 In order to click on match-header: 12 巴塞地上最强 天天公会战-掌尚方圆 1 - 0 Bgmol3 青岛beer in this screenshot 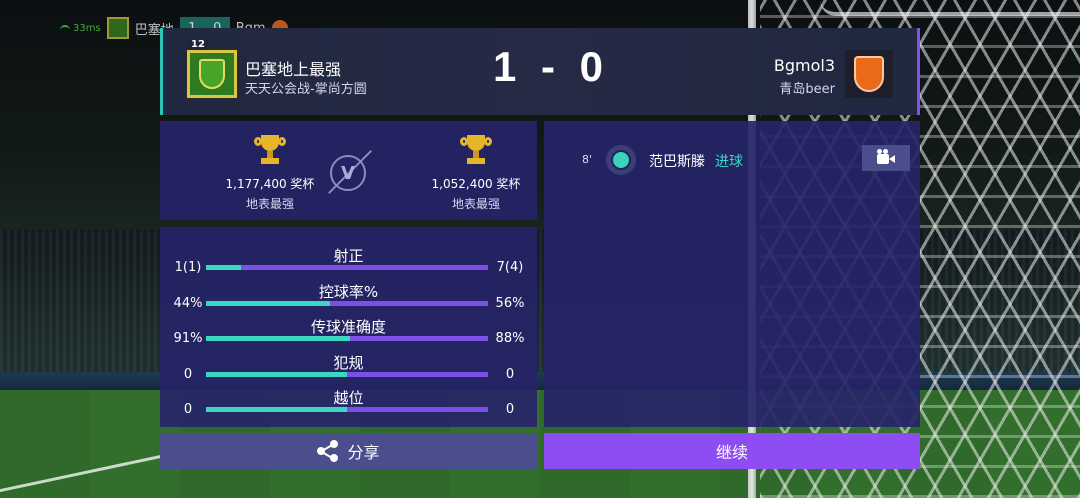, I will do `click(540, 71)`.